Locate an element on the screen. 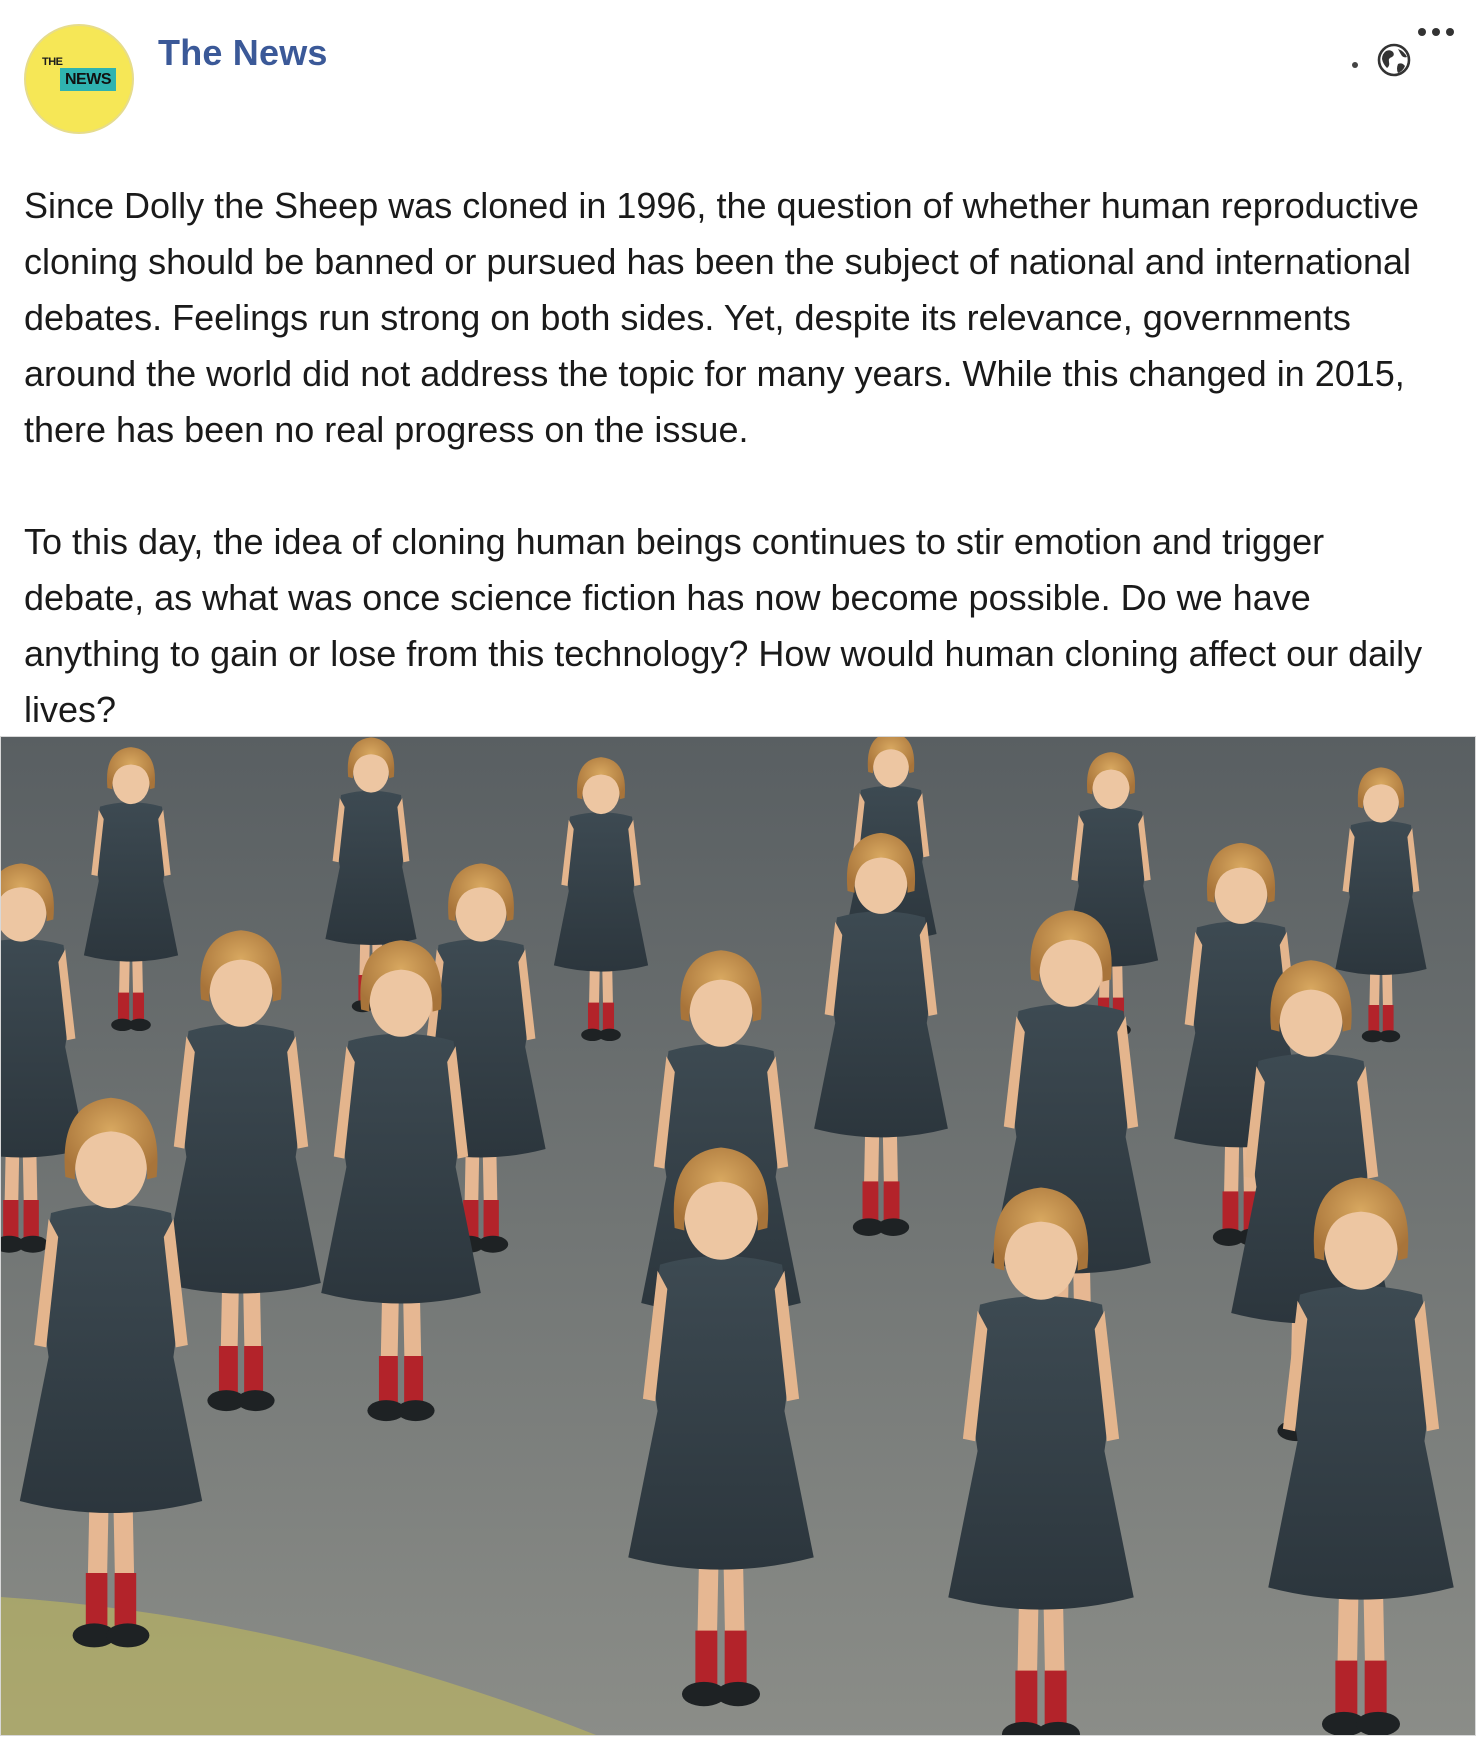 Image resolution: width=1480 pixels, height=1740 pixels. avatar-logo-the: THE is located at coordinates (52, 62).